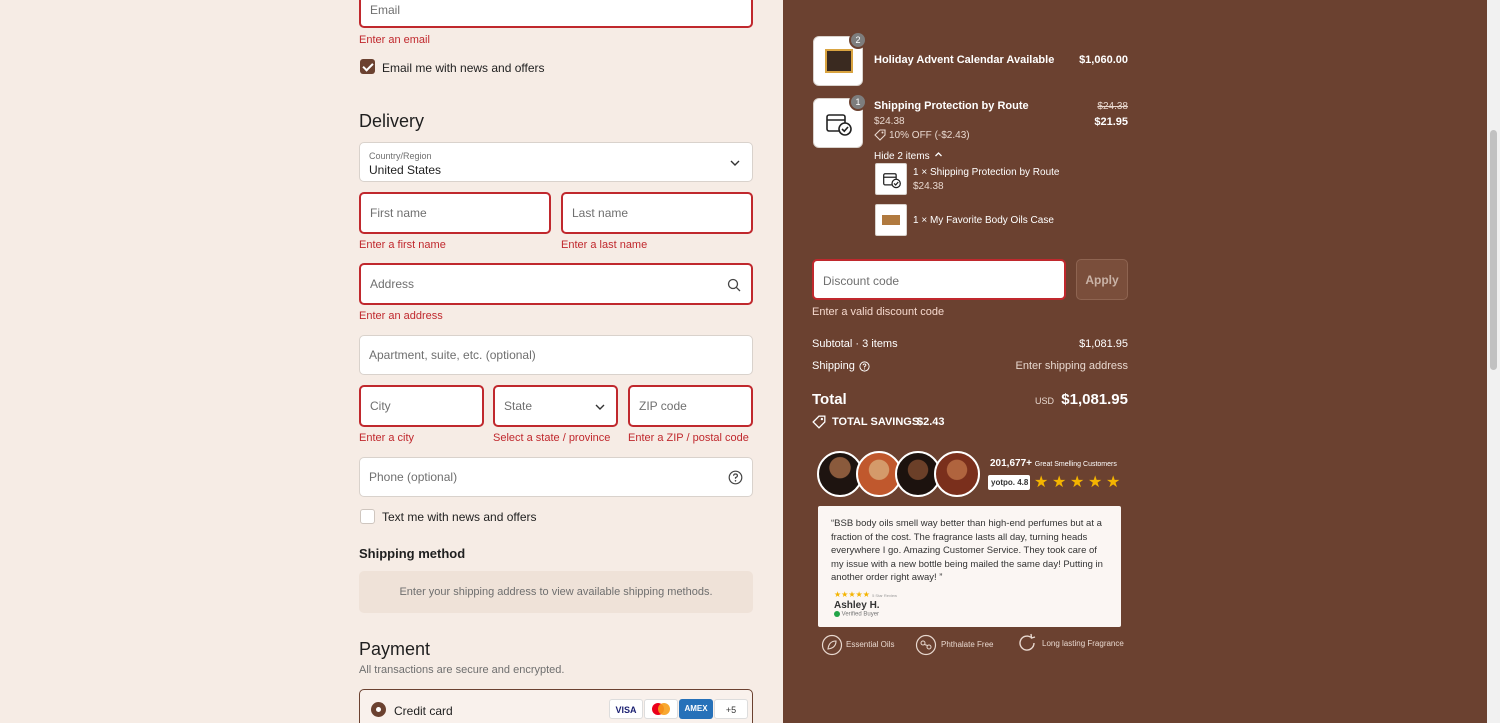 The image size is (1500, 723). Describe the element at coordinates (556, 477) in the screenshot. I see `phone-field: Phone (optional)` at that location.